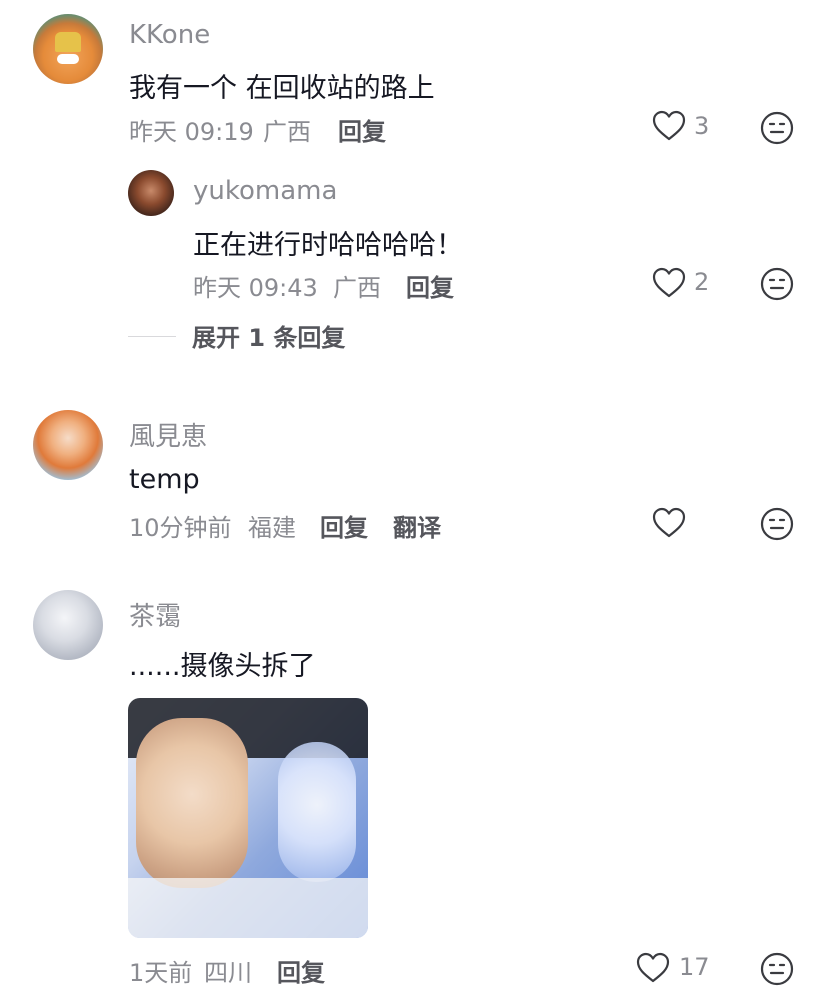 This screenshot has height=992, width=828. What do you see at coordinates (282, 88) in the screenshot?
I see `comment-text: 我有一个 在回收站的路上` at bounding box center [282, 88].